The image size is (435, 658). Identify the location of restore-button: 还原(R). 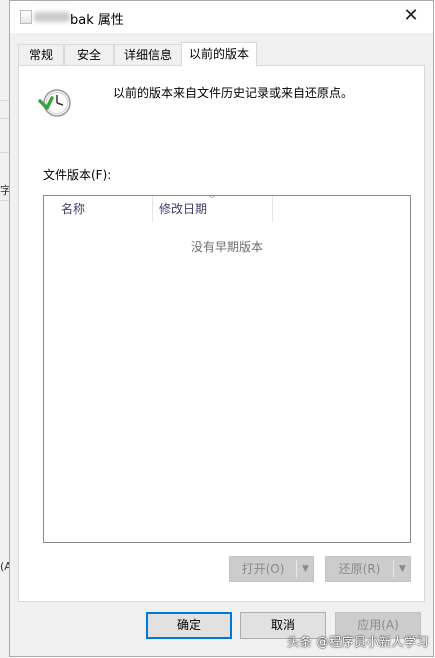
(359, 569).